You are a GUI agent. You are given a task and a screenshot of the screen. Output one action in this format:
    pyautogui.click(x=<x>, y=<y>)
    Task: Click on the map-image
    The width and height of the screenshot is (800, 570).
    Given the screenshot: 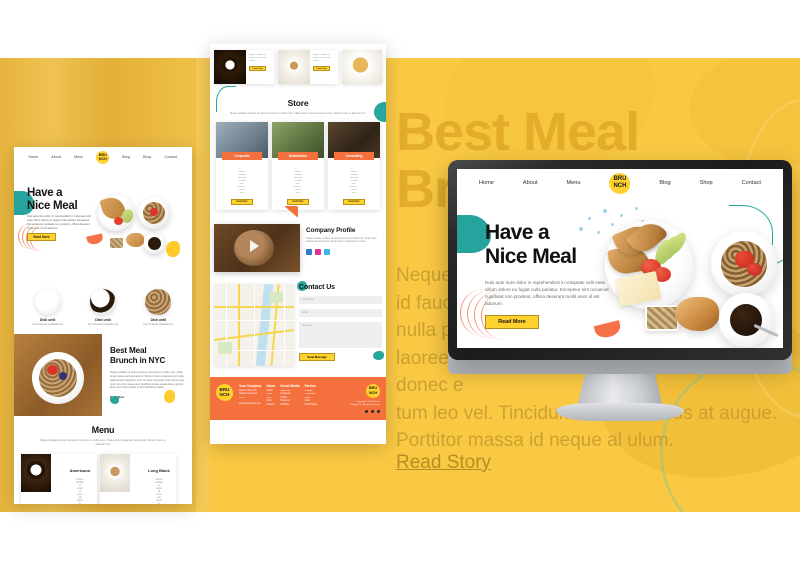 What is the action you would take?
    pyautogui.click(x=254, y=324)
    